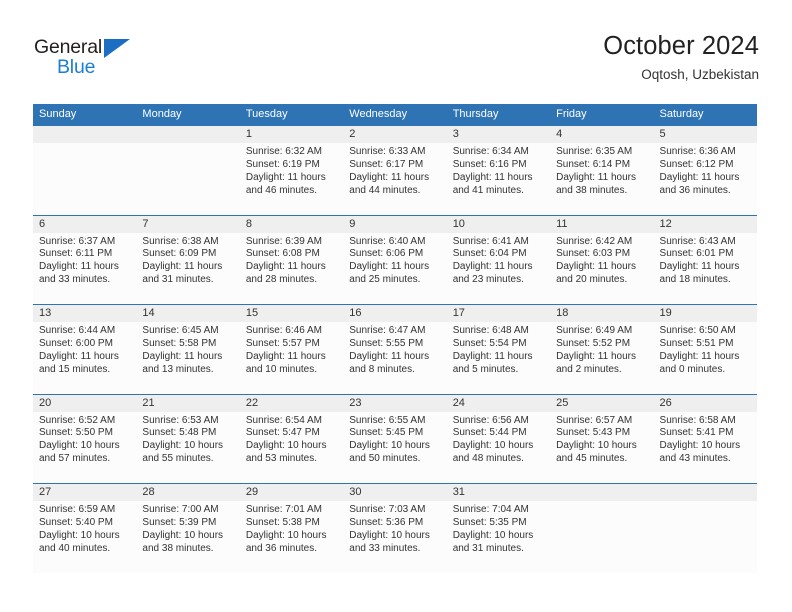 Image resolution: width=792 pixels, height=612 pixels. I want to click on day-number: 3, so click(498, 134).